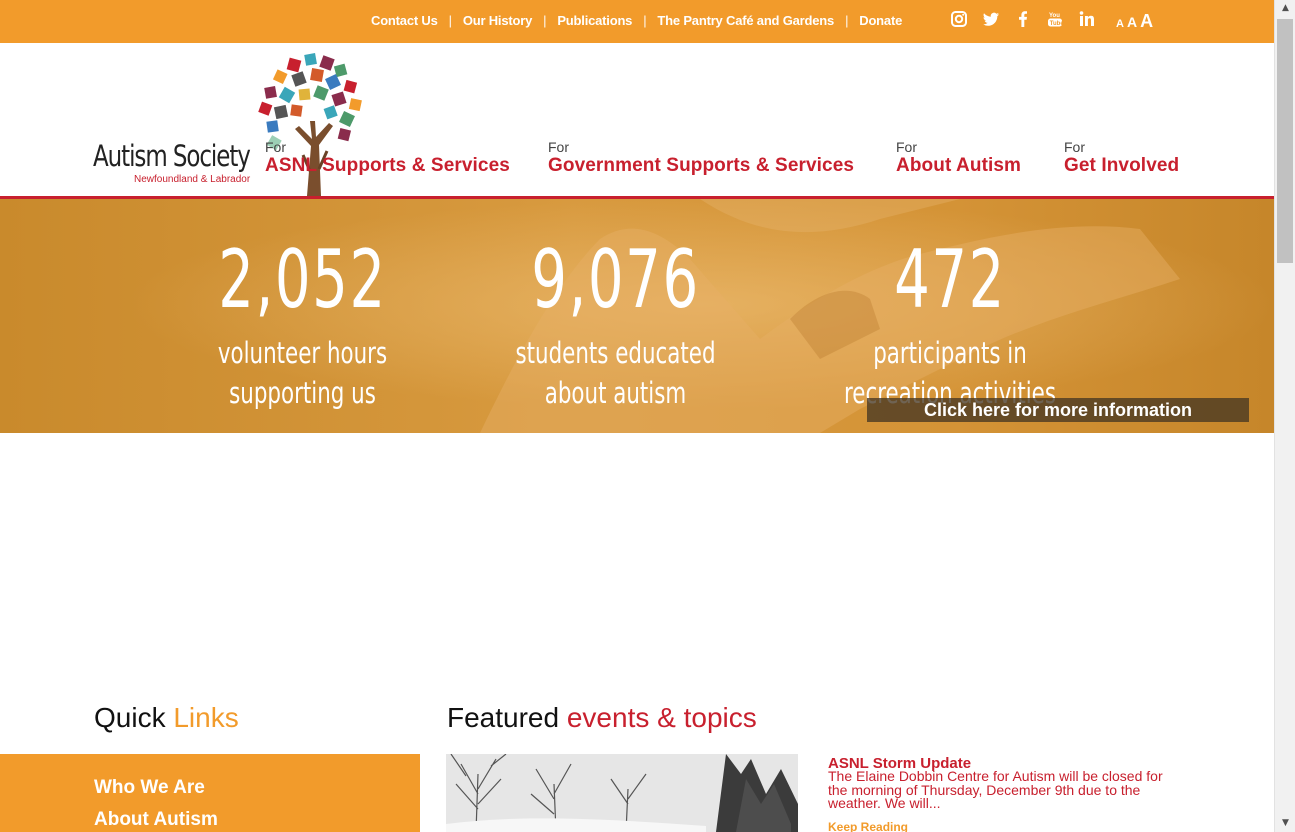 The height and width of the screenshot is (832, 1295). I want to click on font-size-controls: A A A, so click(1134, 21).